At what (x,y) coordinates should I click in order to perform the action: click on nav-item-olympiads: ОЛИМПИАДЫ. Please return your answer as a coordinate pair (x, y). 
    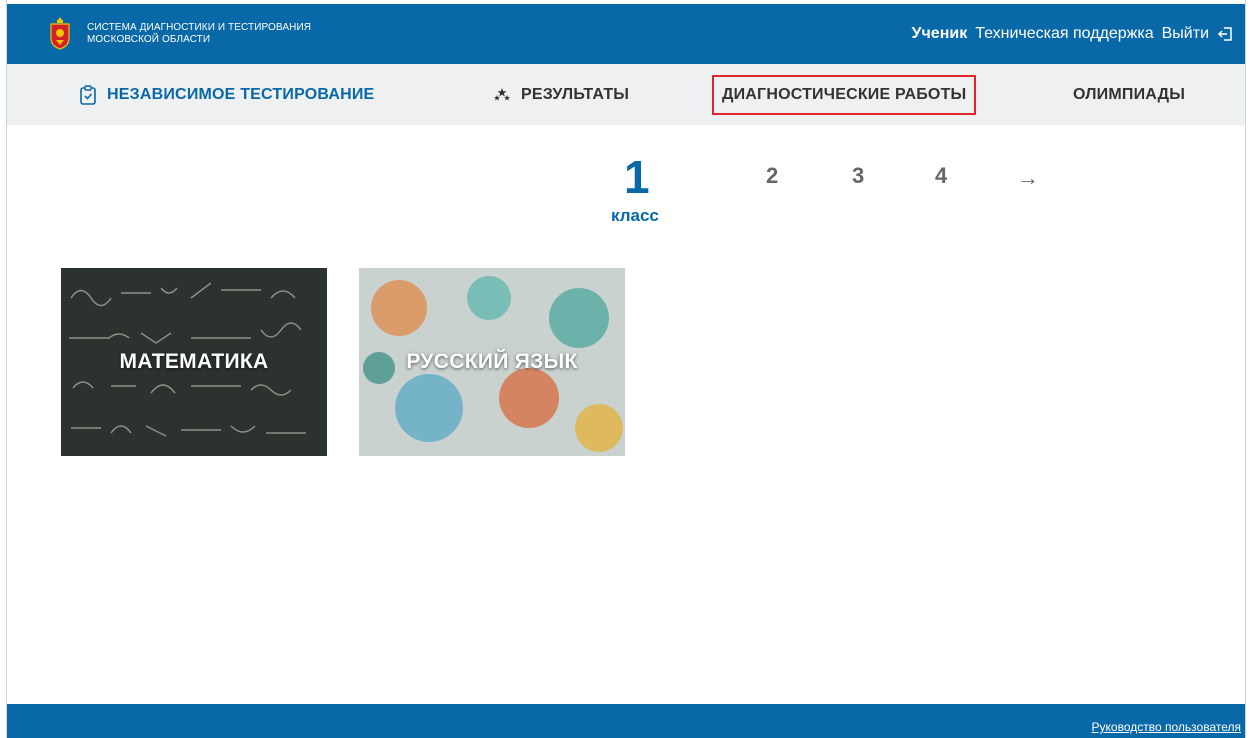
    Looking at the image, I should click on (1129, 95).